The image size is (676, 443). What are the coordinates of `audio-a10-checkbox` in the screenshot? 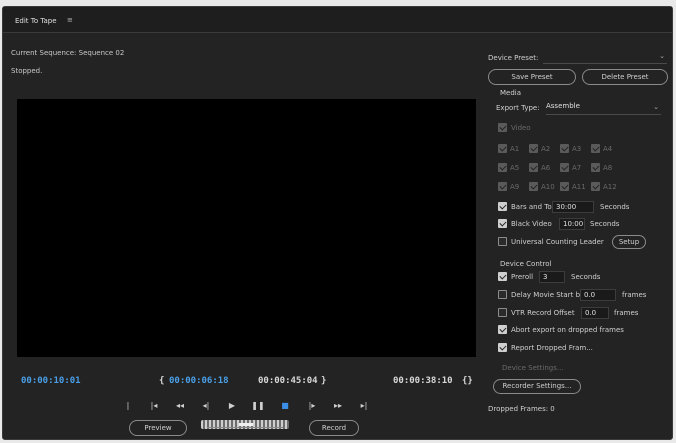 It's located at (533, 186).